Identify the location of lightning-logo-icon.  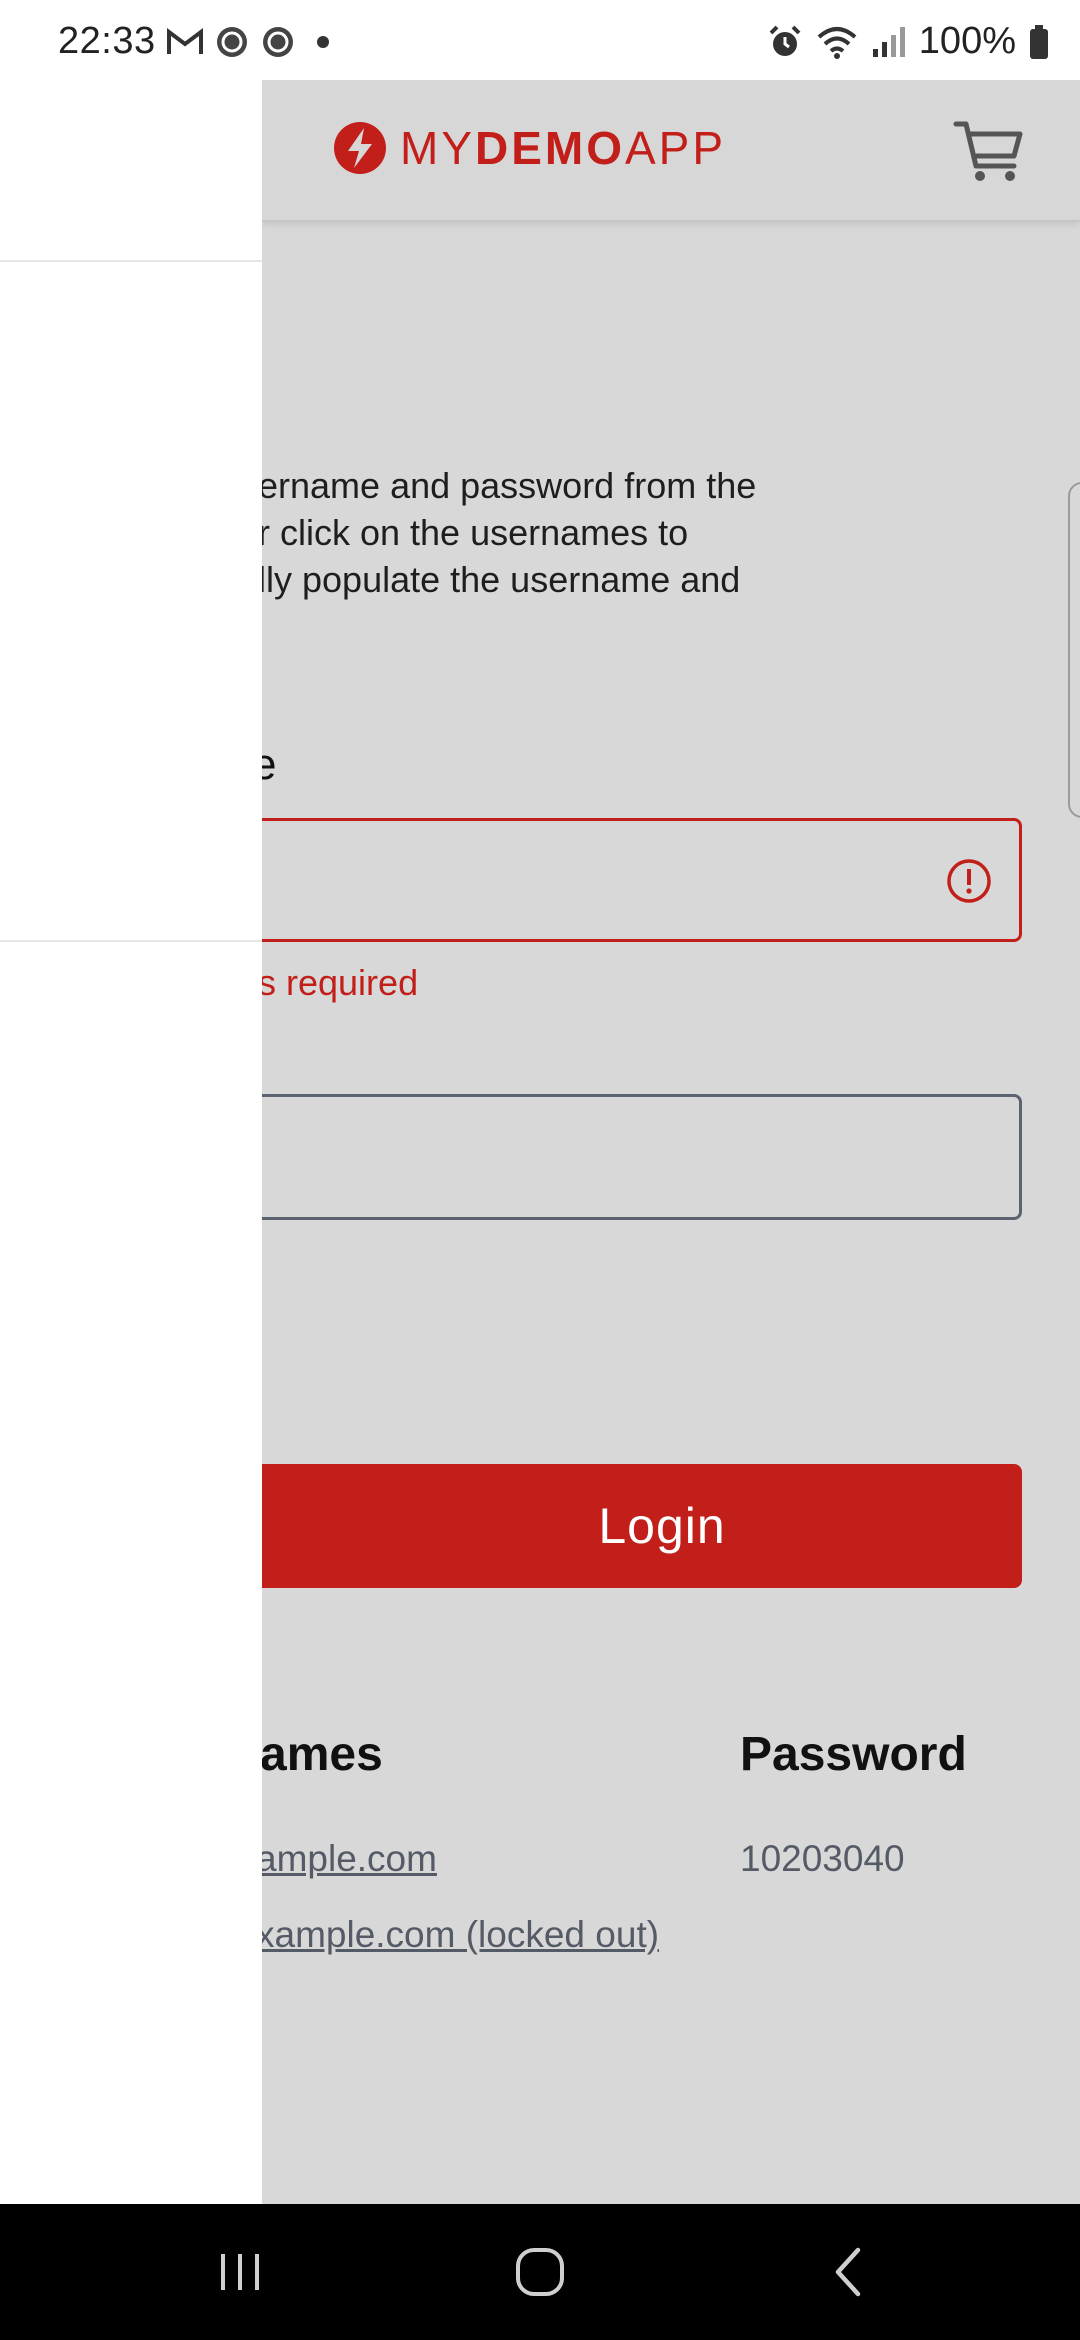
(360, 148).